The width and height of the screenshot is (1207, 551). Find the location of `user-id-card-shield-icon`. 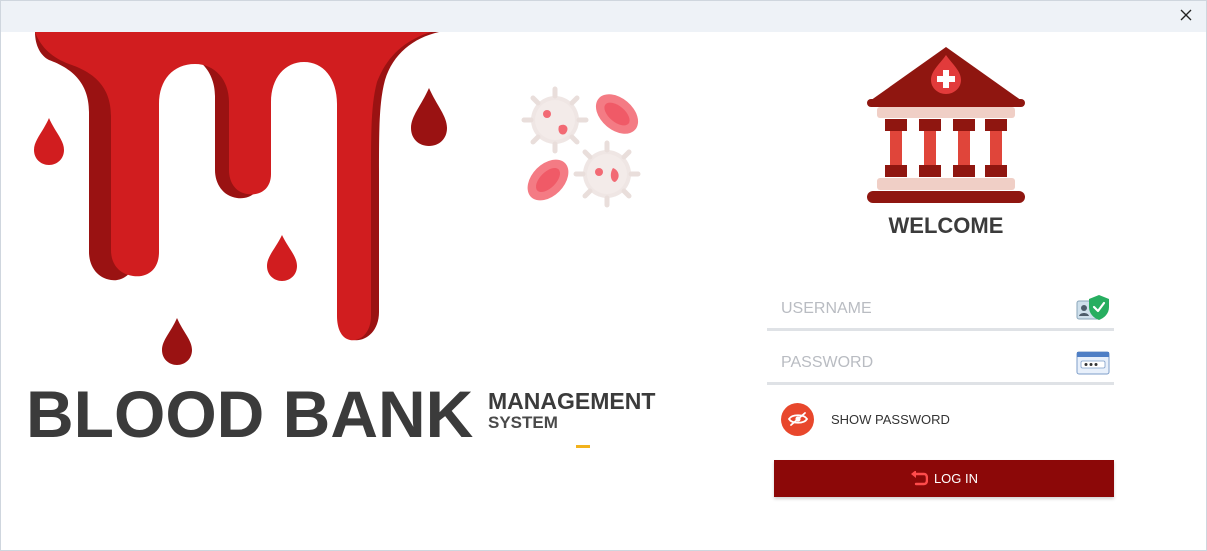

user-id-card-shield-icon is located at coordinates (1092, 307).